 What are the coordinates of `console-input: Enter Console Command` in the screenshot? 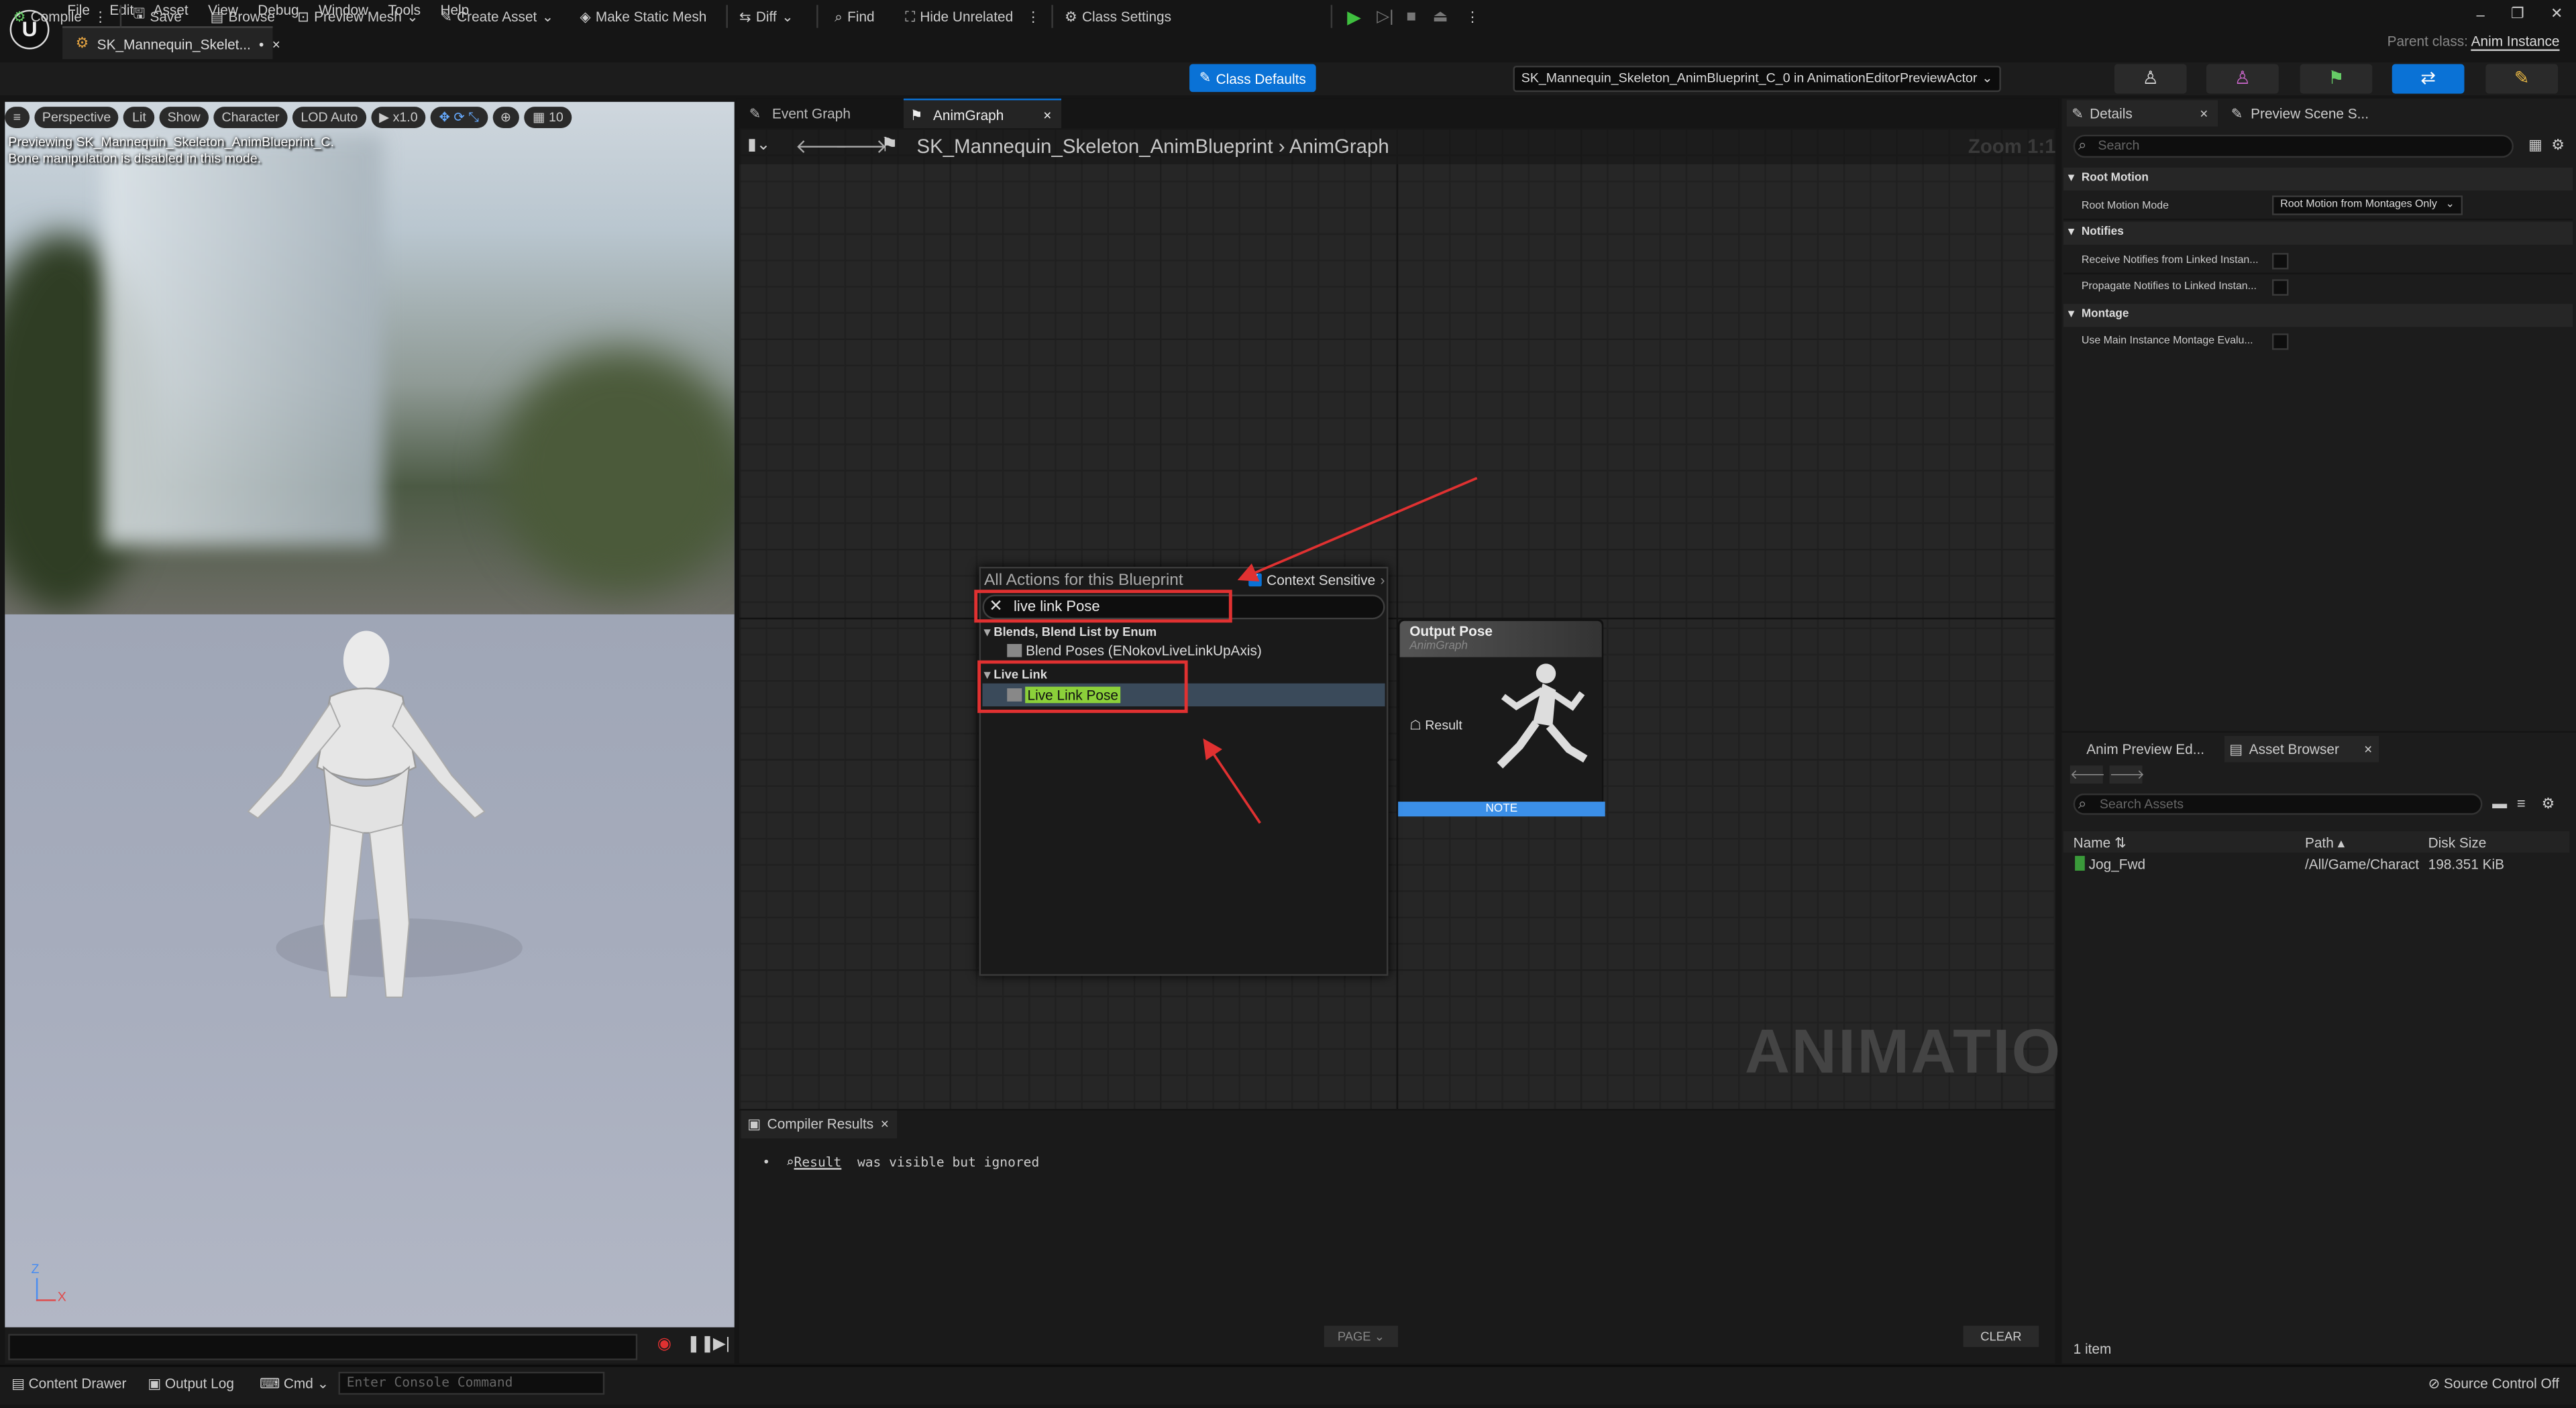 It's located at (471, 1383).